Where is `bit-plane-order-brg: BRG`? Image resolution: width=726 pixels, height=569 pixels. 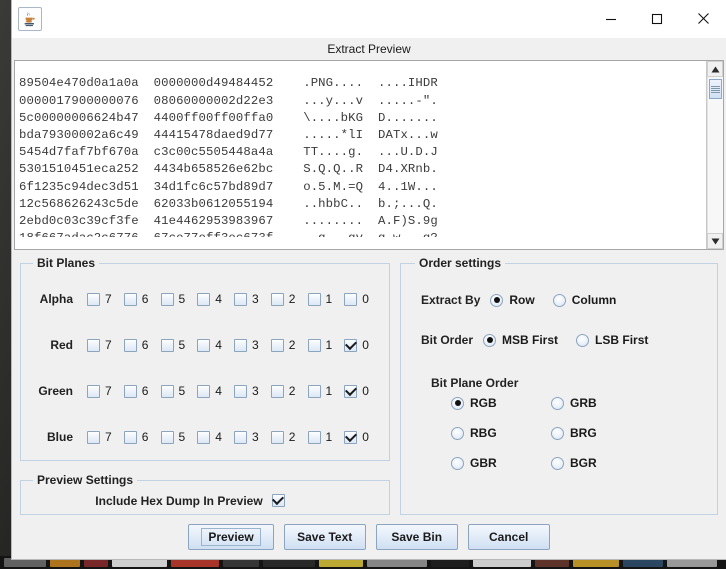 bit-plane-order-brg: BRG is located at coordinates (592, 433).